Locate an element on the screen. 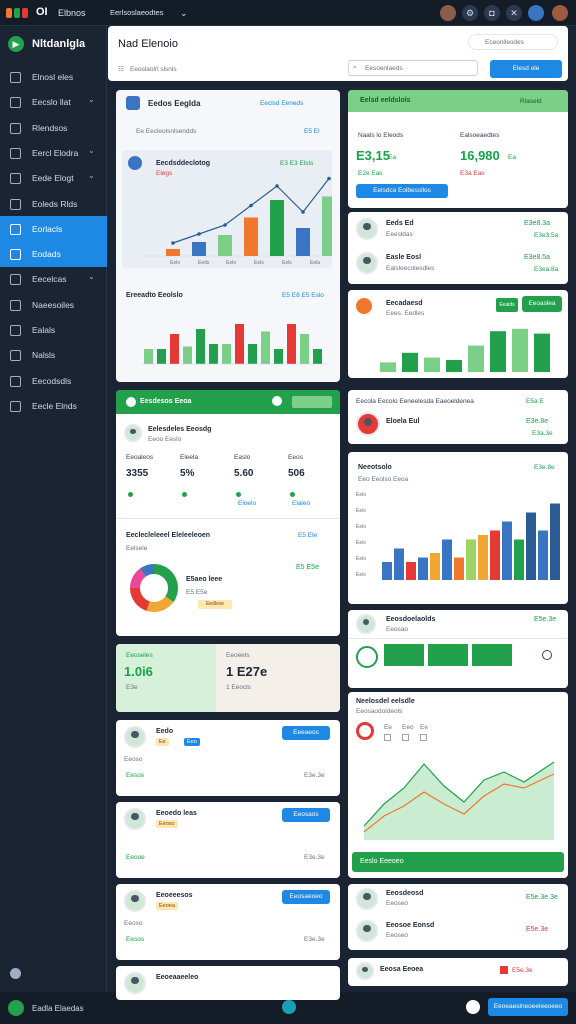 The height and width of the screenshot is (1024, 576). contacts-avatar is located at coordinates (368, 424).